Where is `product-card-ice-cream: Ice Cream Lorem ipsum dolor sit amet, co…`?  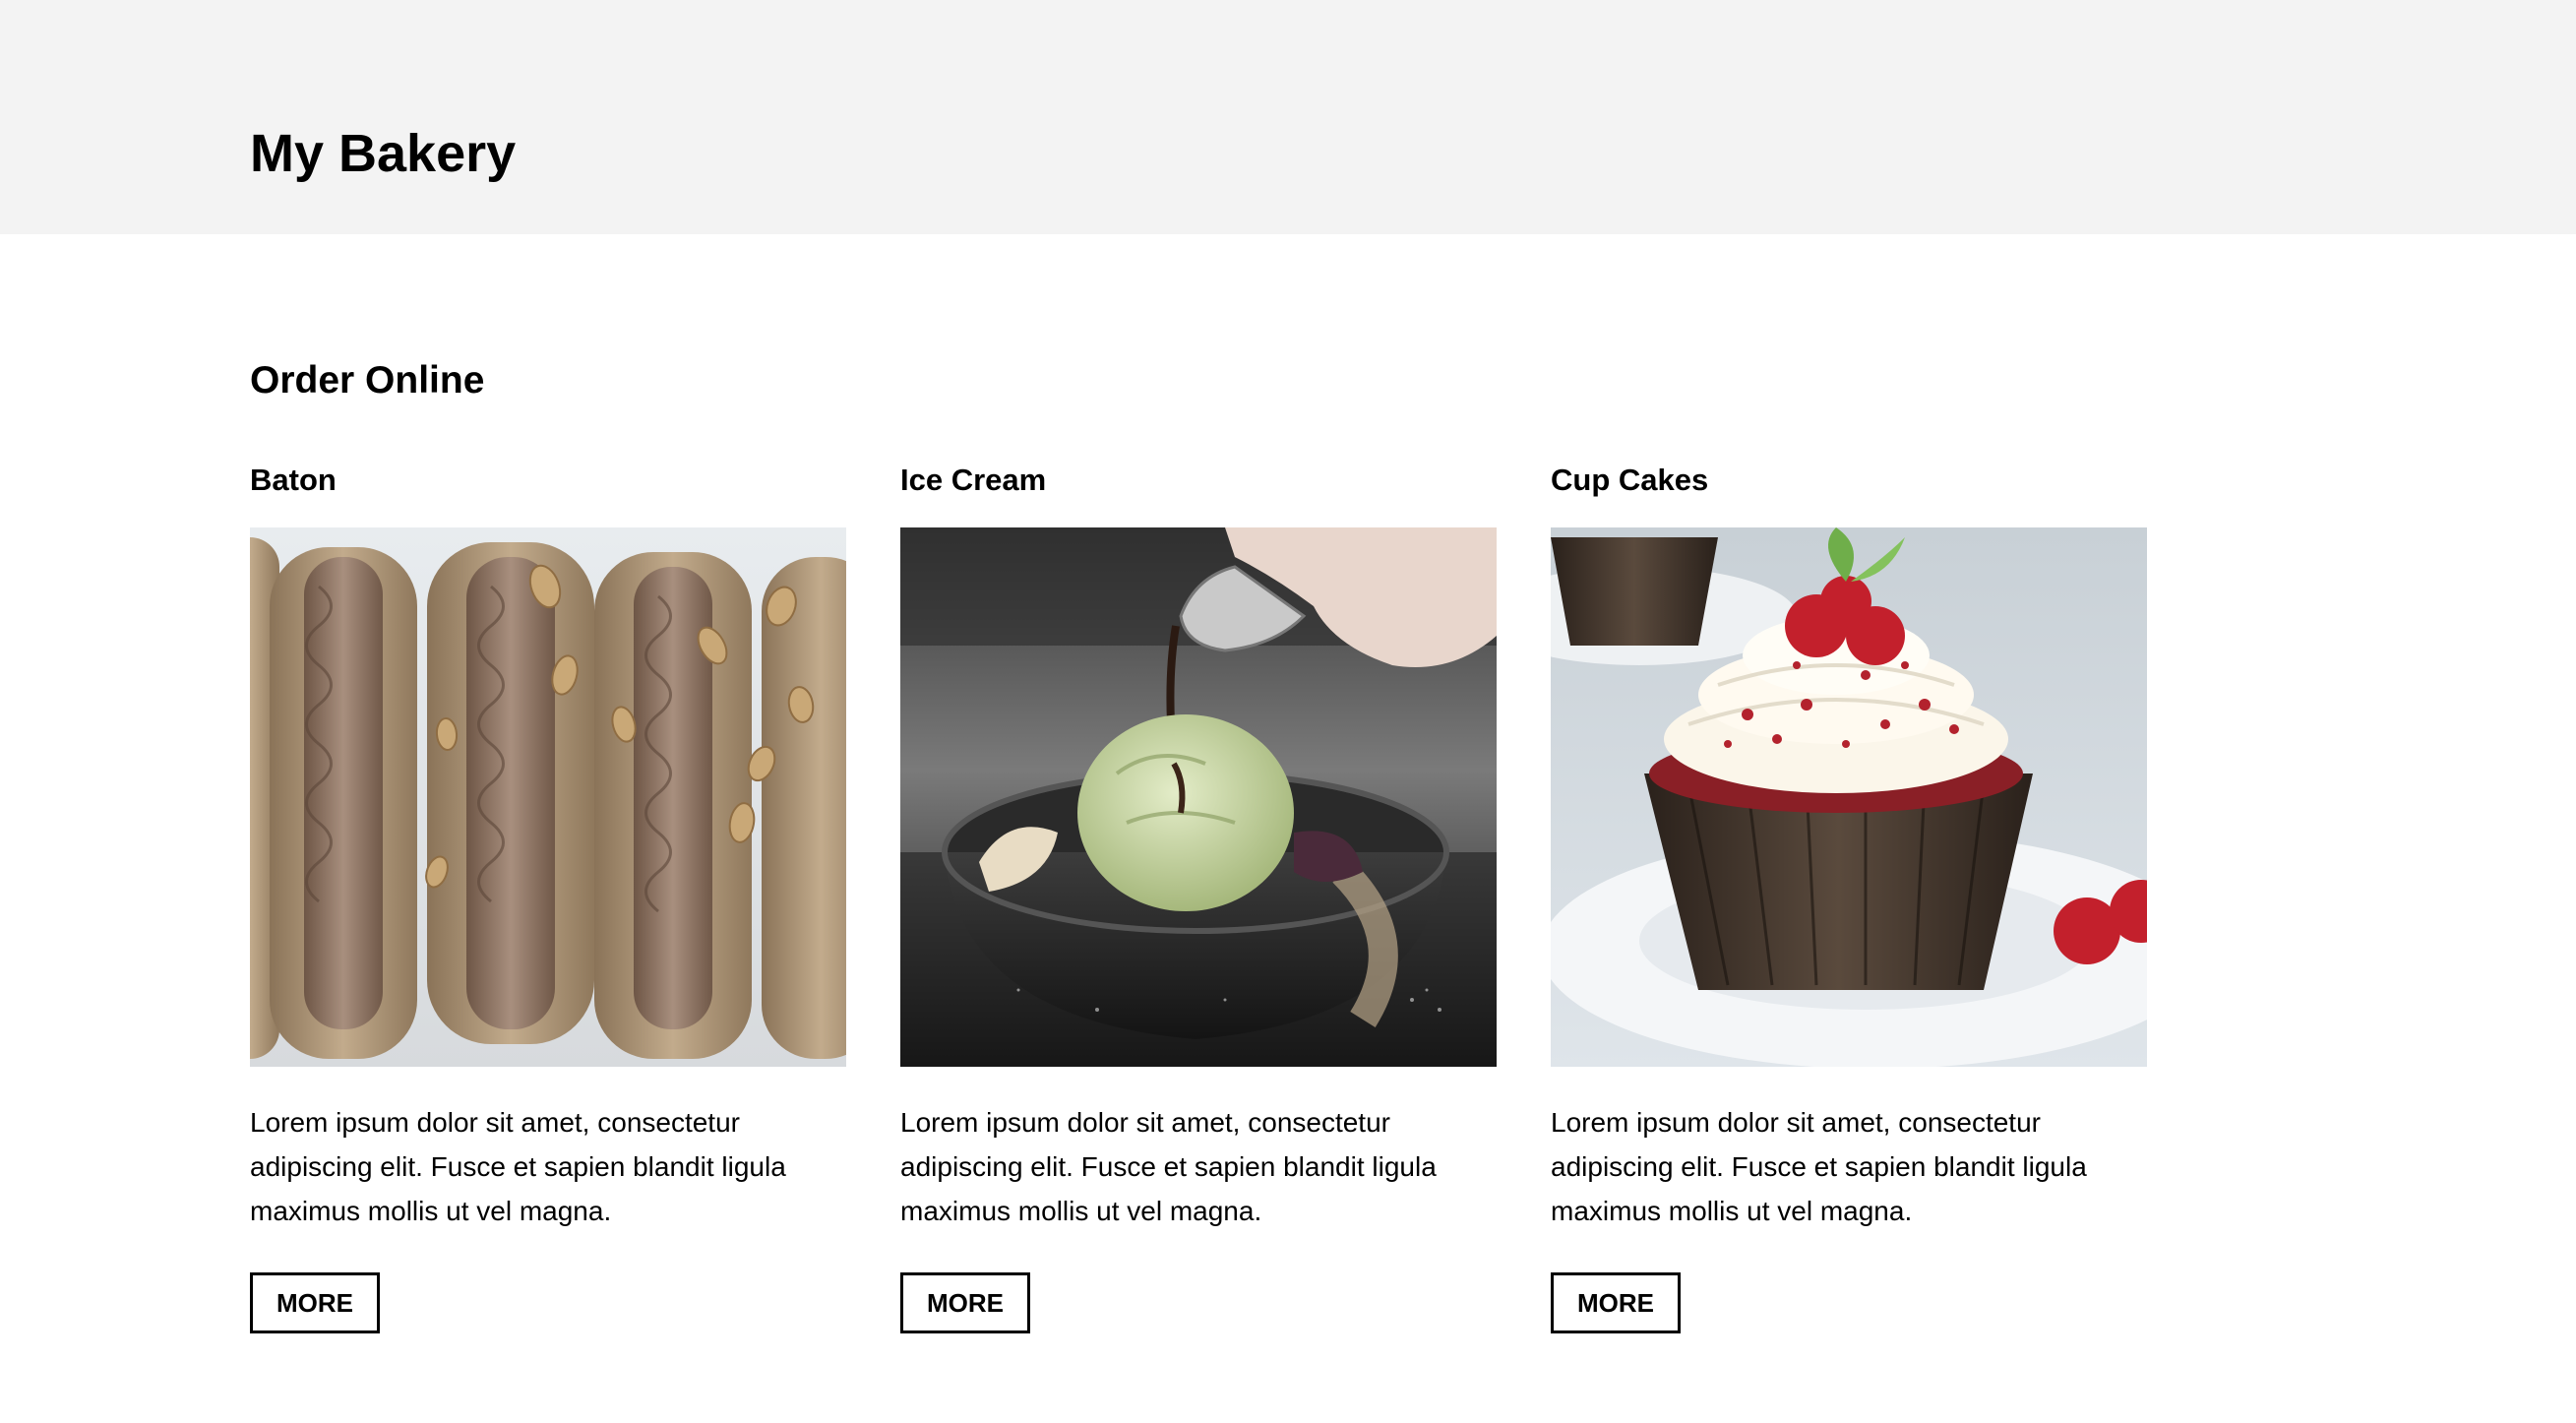 product-card-ice-cream: Ice Cream Lorem ipsum dolor sit amet, co… is located at coordinates (1198, 897).